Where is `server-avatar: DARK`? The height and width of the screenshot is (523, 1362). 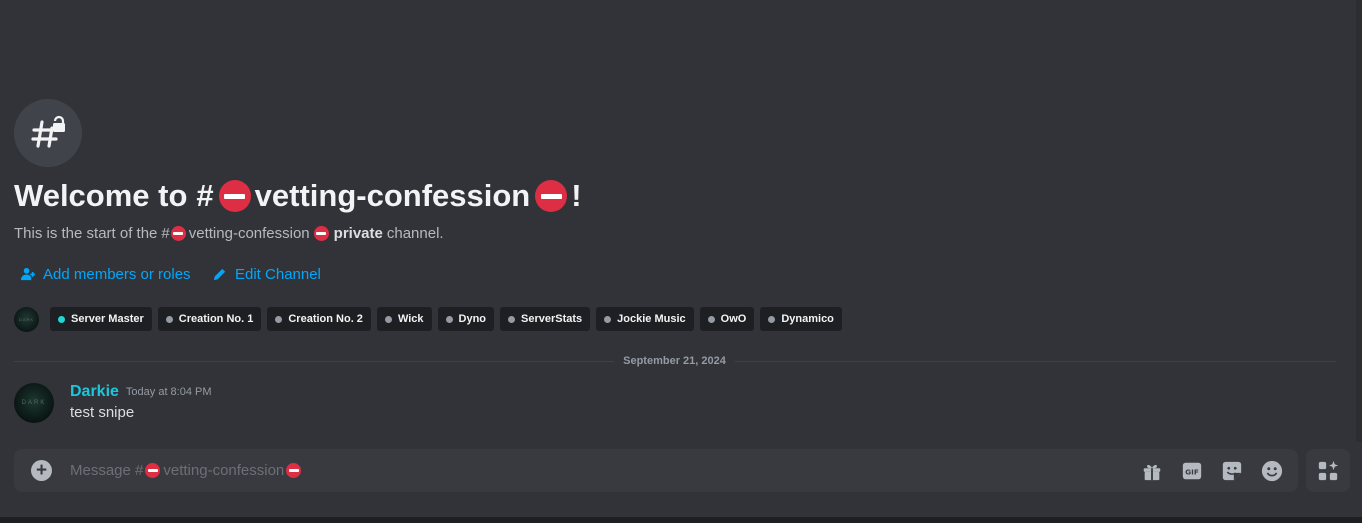 server-avatar: DARK is located at coordinates (26, 319).